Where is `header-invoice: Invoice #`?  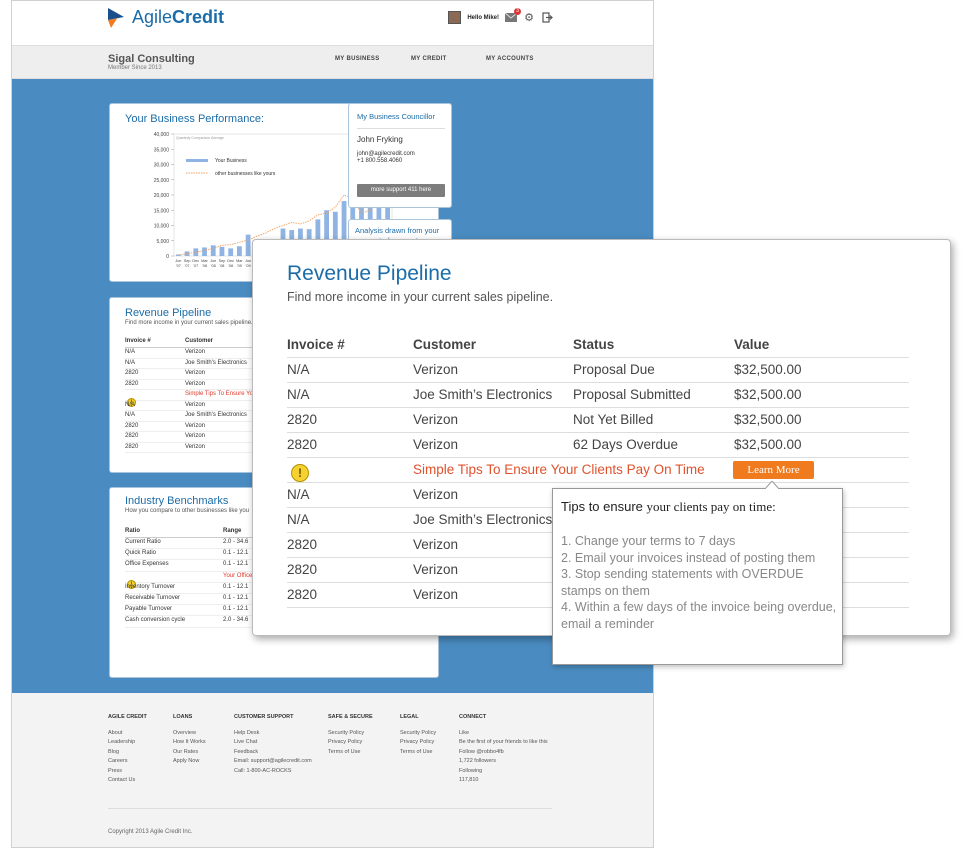 header-invoice: Invoice # is located at coordinates (138, 341).